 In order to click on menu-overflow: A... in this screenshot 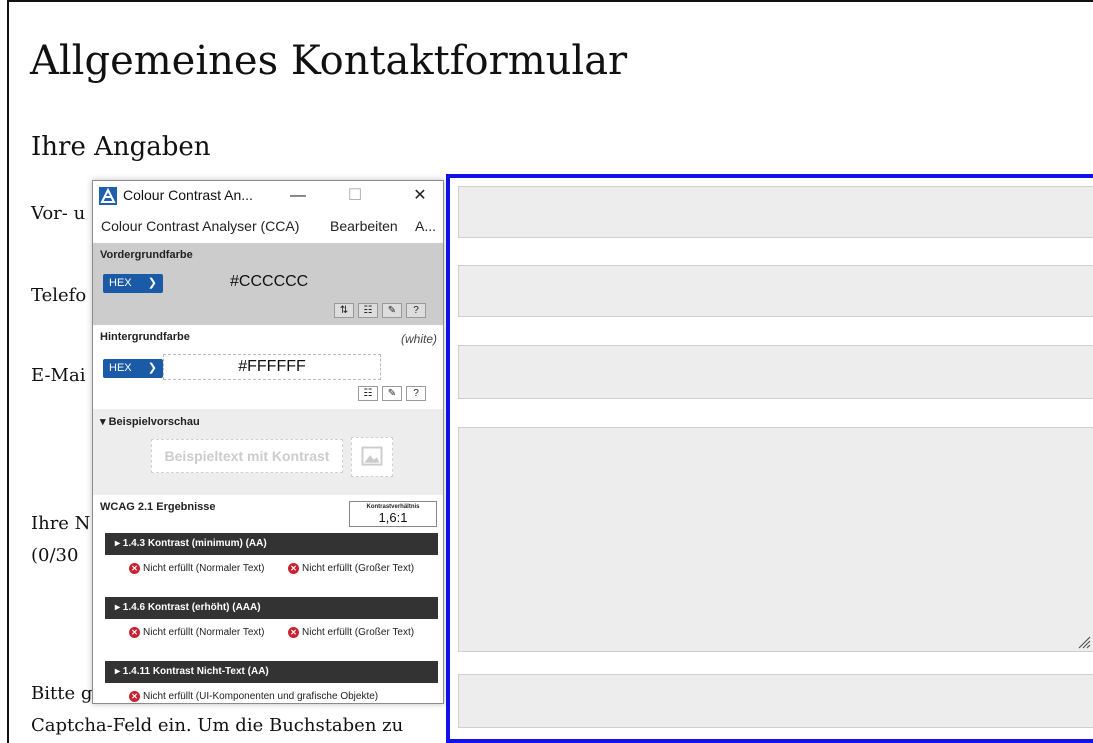, I will do `click(425, 226)`.